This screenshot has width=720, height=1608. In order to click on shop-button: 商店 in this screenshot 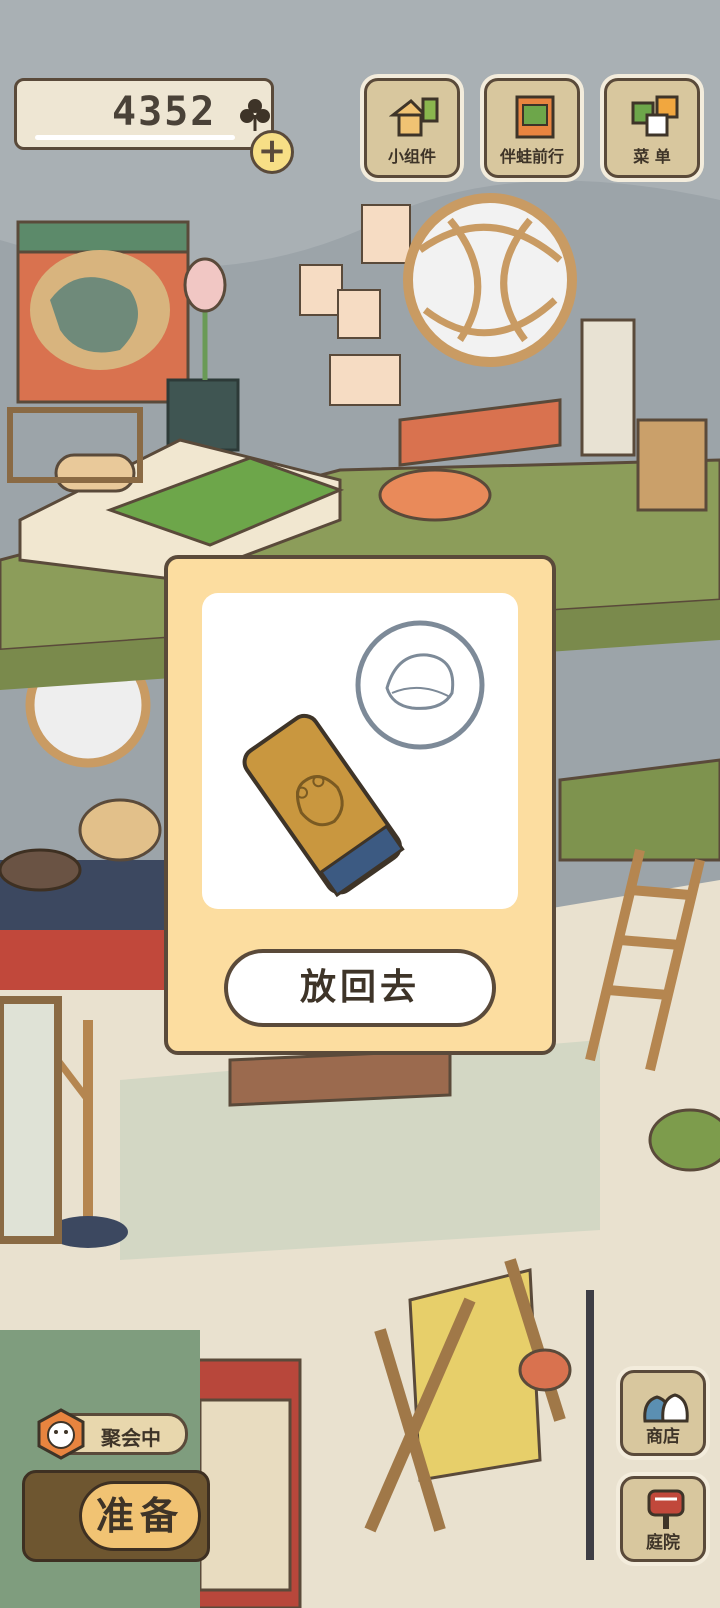, I will do `click(663, 1413)`.